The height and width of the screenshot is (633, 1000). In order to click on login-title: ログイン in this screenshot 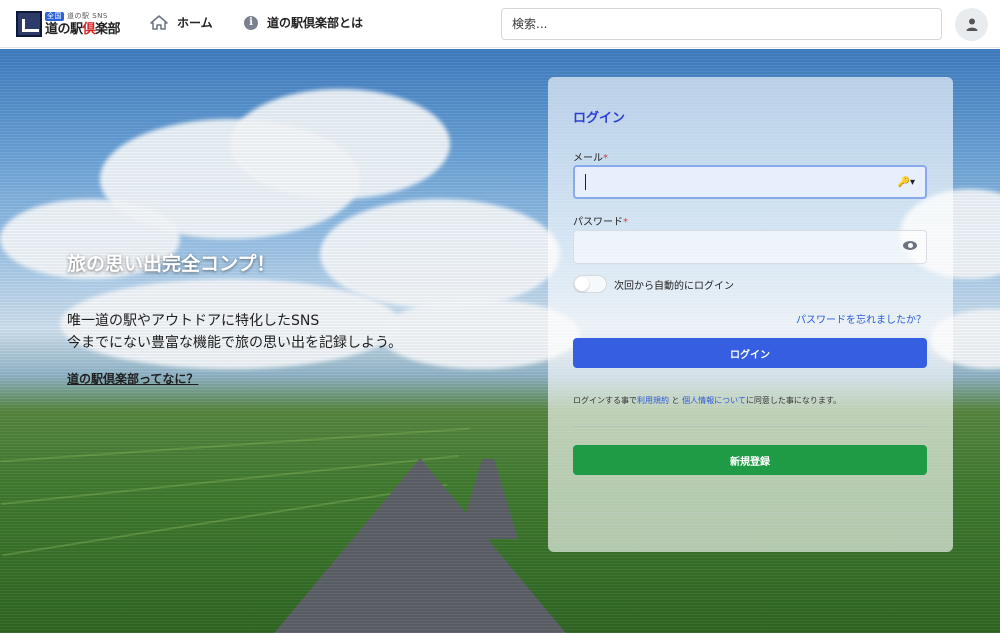, I will do `click(599, 118)`.